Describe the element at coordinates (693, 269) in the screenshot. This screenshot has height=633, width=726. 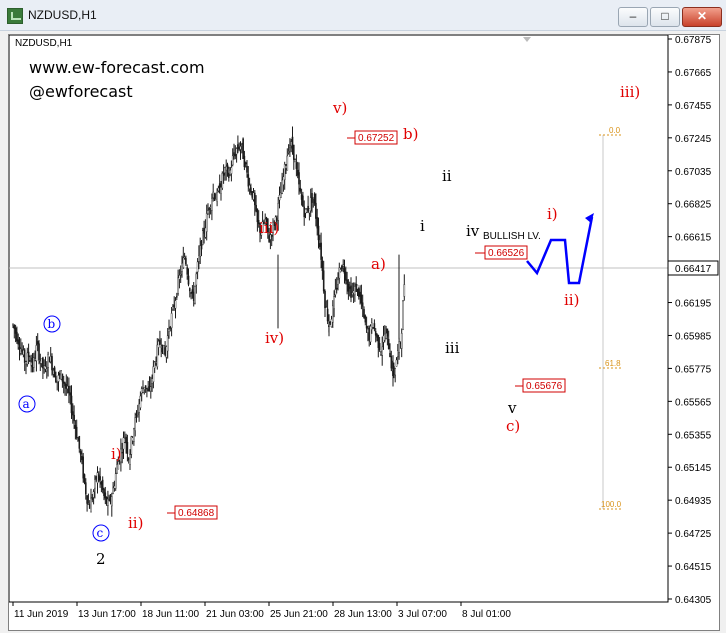
I see `current-price-value: 0.66417` at that location.